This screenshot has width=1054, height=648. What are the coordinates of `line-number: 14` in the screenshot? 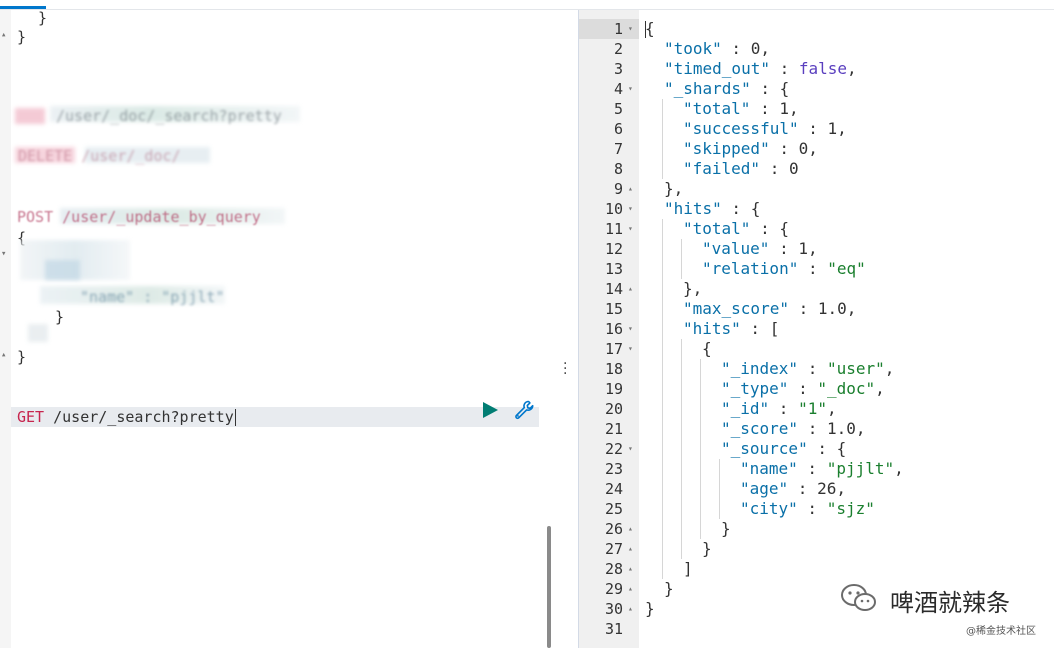 It's located at (613, 289).